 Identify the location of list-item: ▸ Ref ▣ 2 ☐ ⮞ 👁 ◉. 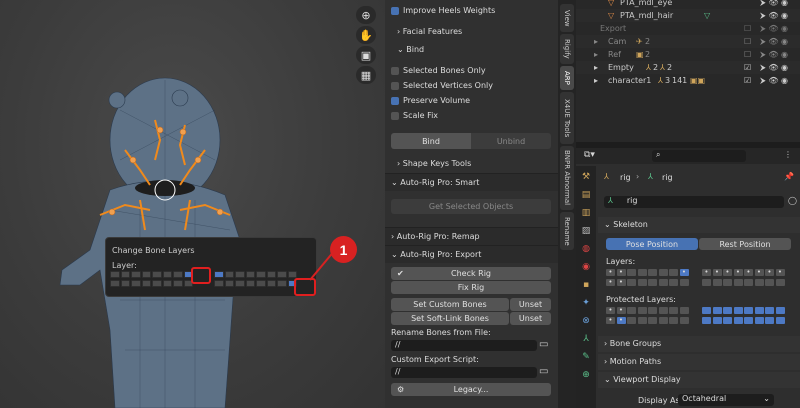
(688, 54).